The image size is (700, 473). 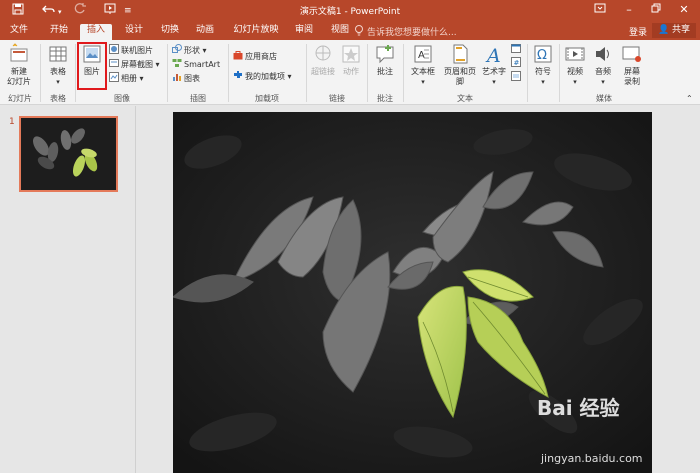 I want to click on online-picture-icon, so click(x=114, y=49).